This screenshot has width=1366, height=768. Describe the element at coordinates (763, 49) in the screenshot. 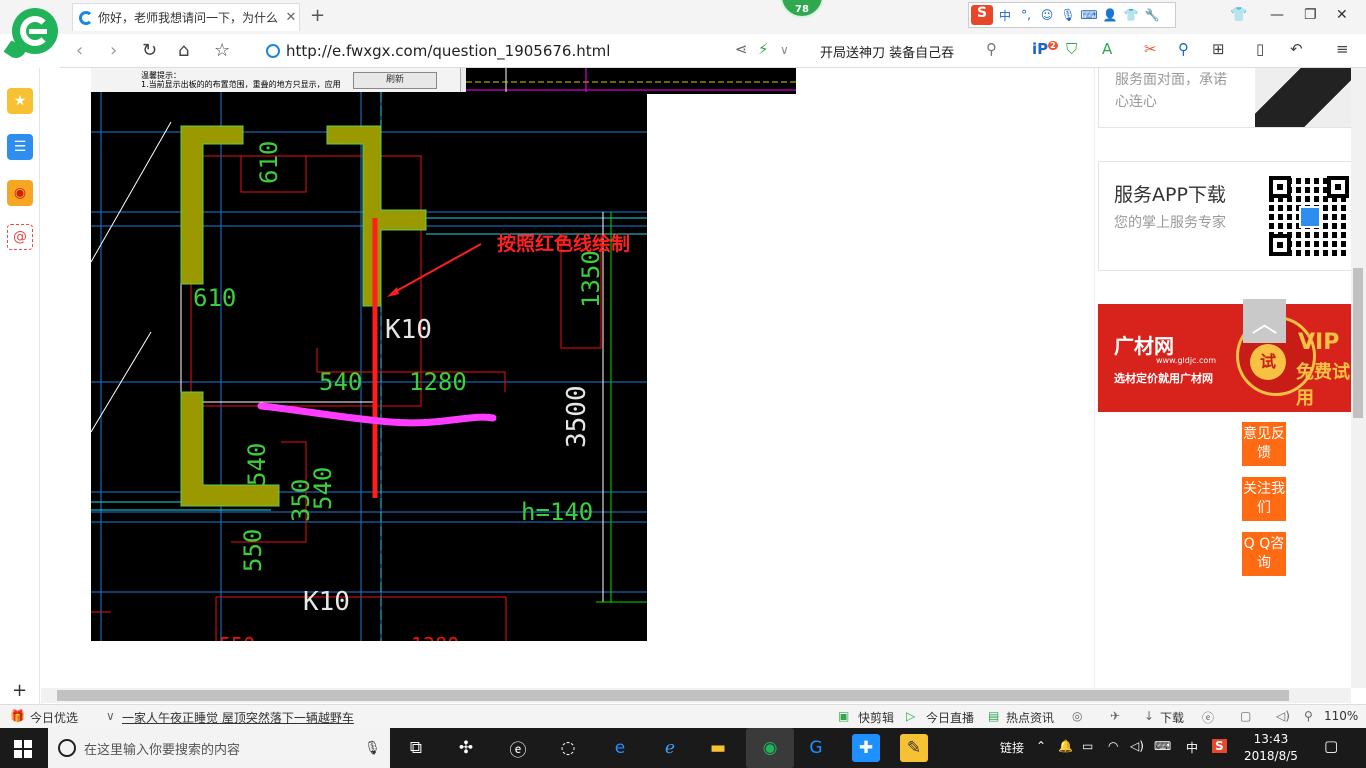

I see `lightning-icon: ⚡` at that location.